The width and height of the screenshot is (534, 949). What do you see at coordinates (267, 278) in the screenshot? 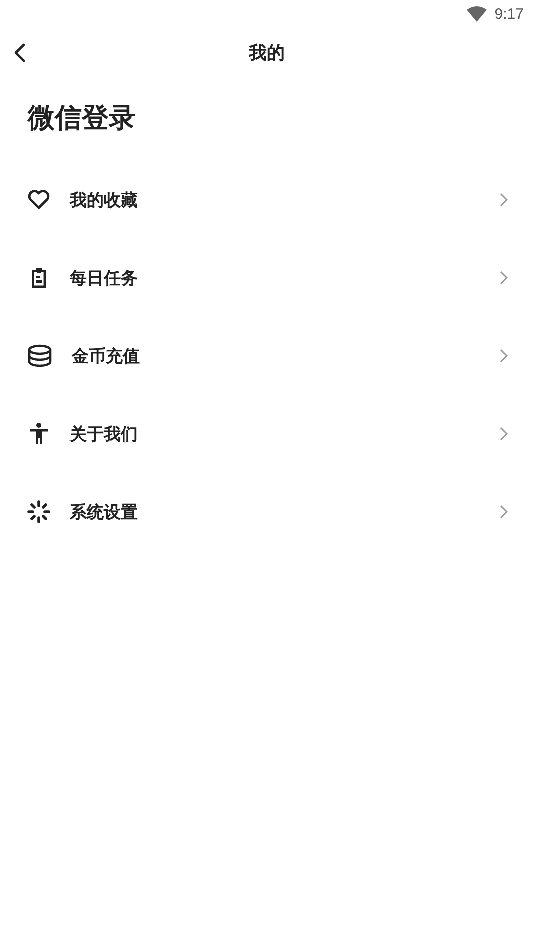
I see `menu-item: 每日任务` at bounding box center [267, 278].